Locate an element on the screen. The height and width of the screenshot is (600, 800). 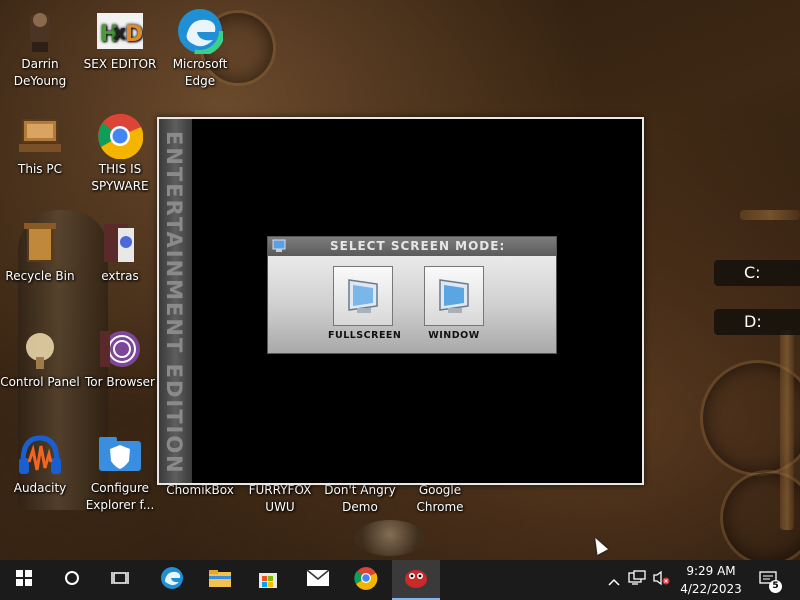
desktop-icon-label: This PC is located at coordinates (40, 169).